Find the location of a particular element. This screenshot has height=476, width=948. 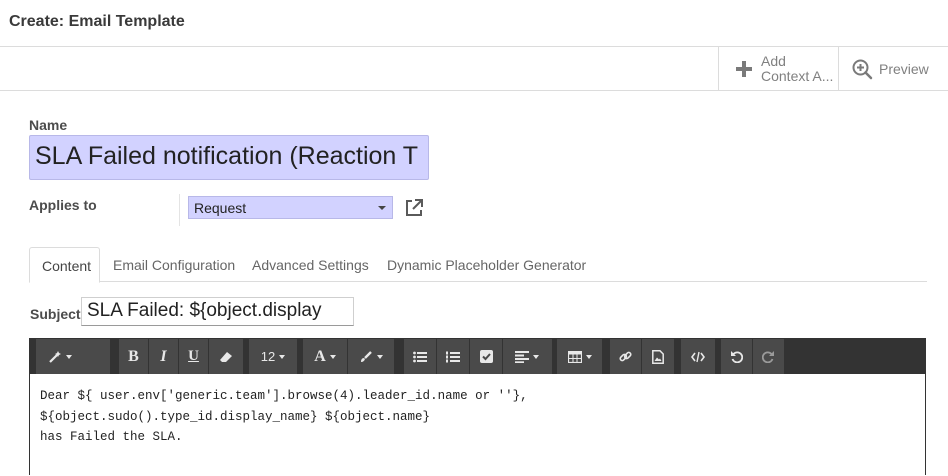

undo-button is located at coordinates (736, 356).